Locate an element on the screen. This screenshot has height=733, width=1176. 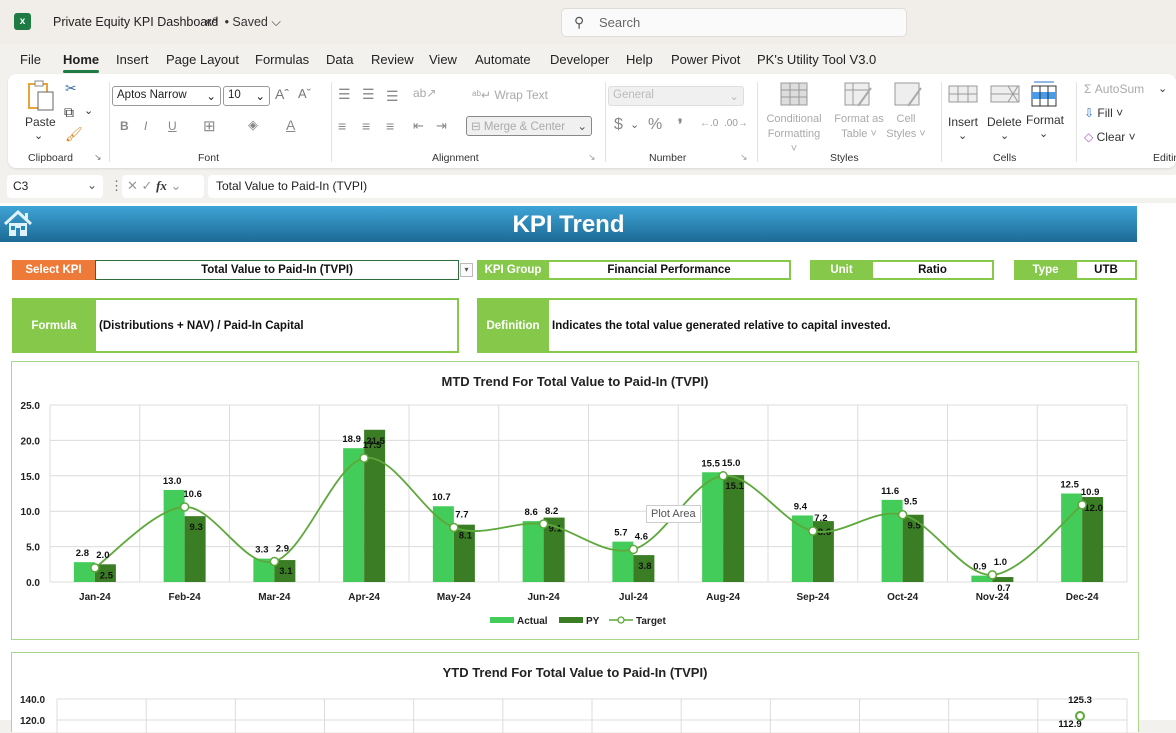
formula-input: Total Value to Paid-In (TVPI) is located at coordinates (692, 186).